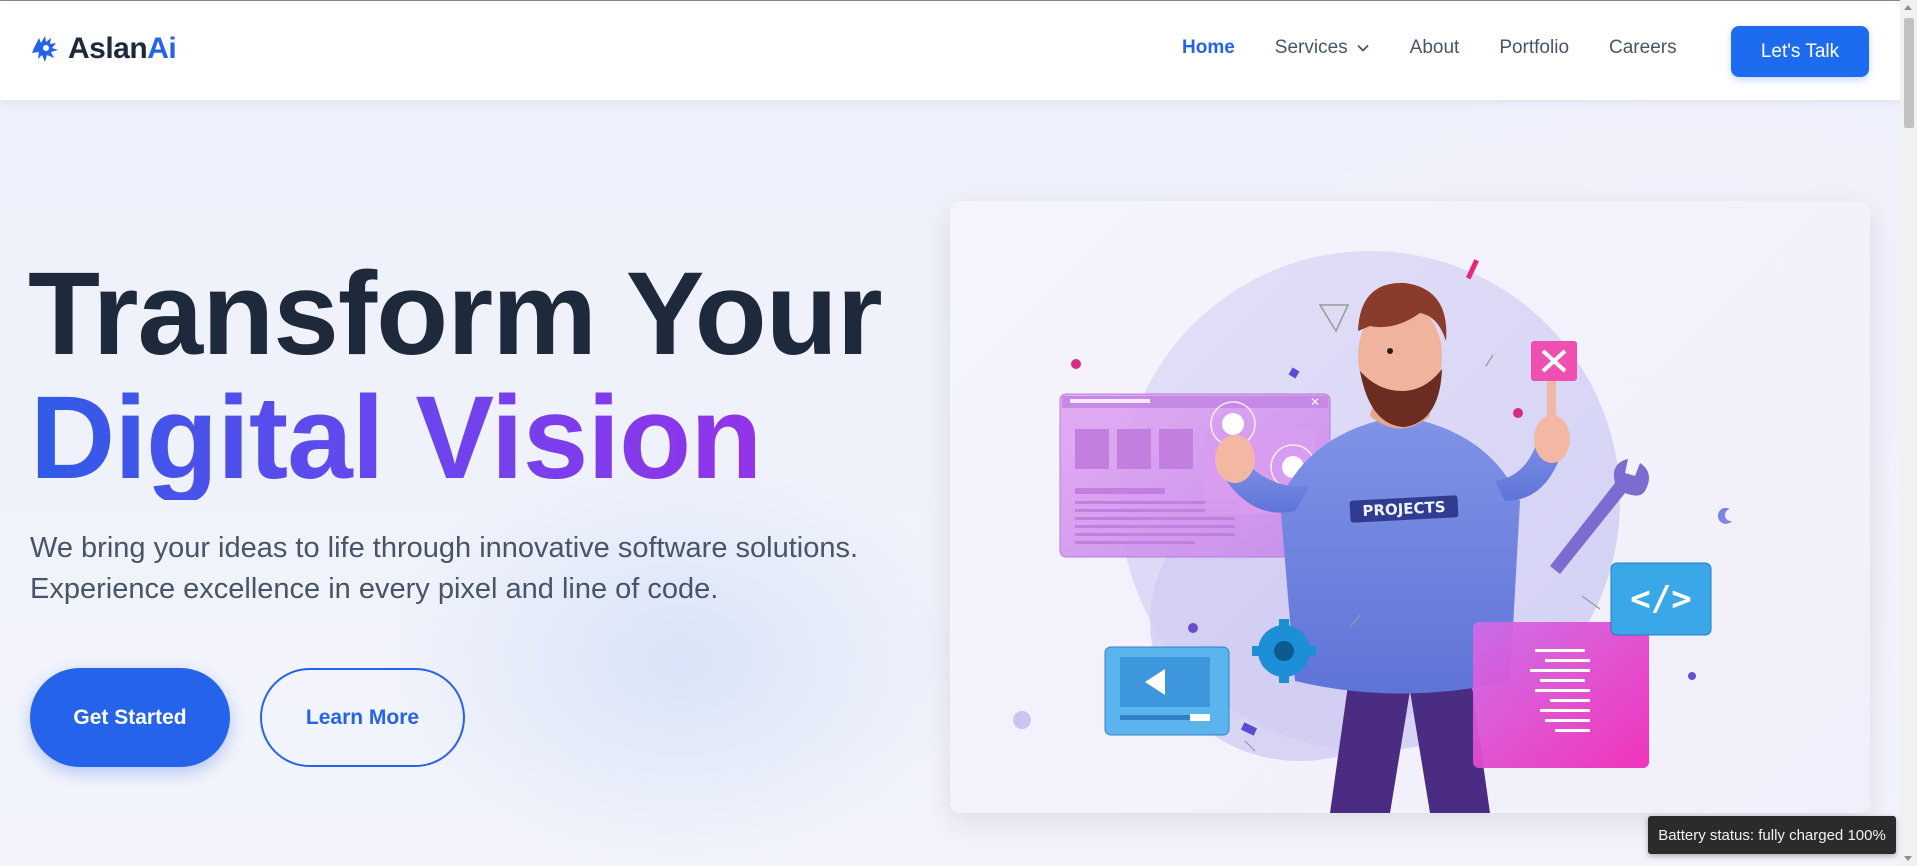 The image size is (1917, 866). What do you see at coordinates (108, 48) in the screenshot?
I see `brand-name-part1: Aslan` at bounding box center [108, 48].